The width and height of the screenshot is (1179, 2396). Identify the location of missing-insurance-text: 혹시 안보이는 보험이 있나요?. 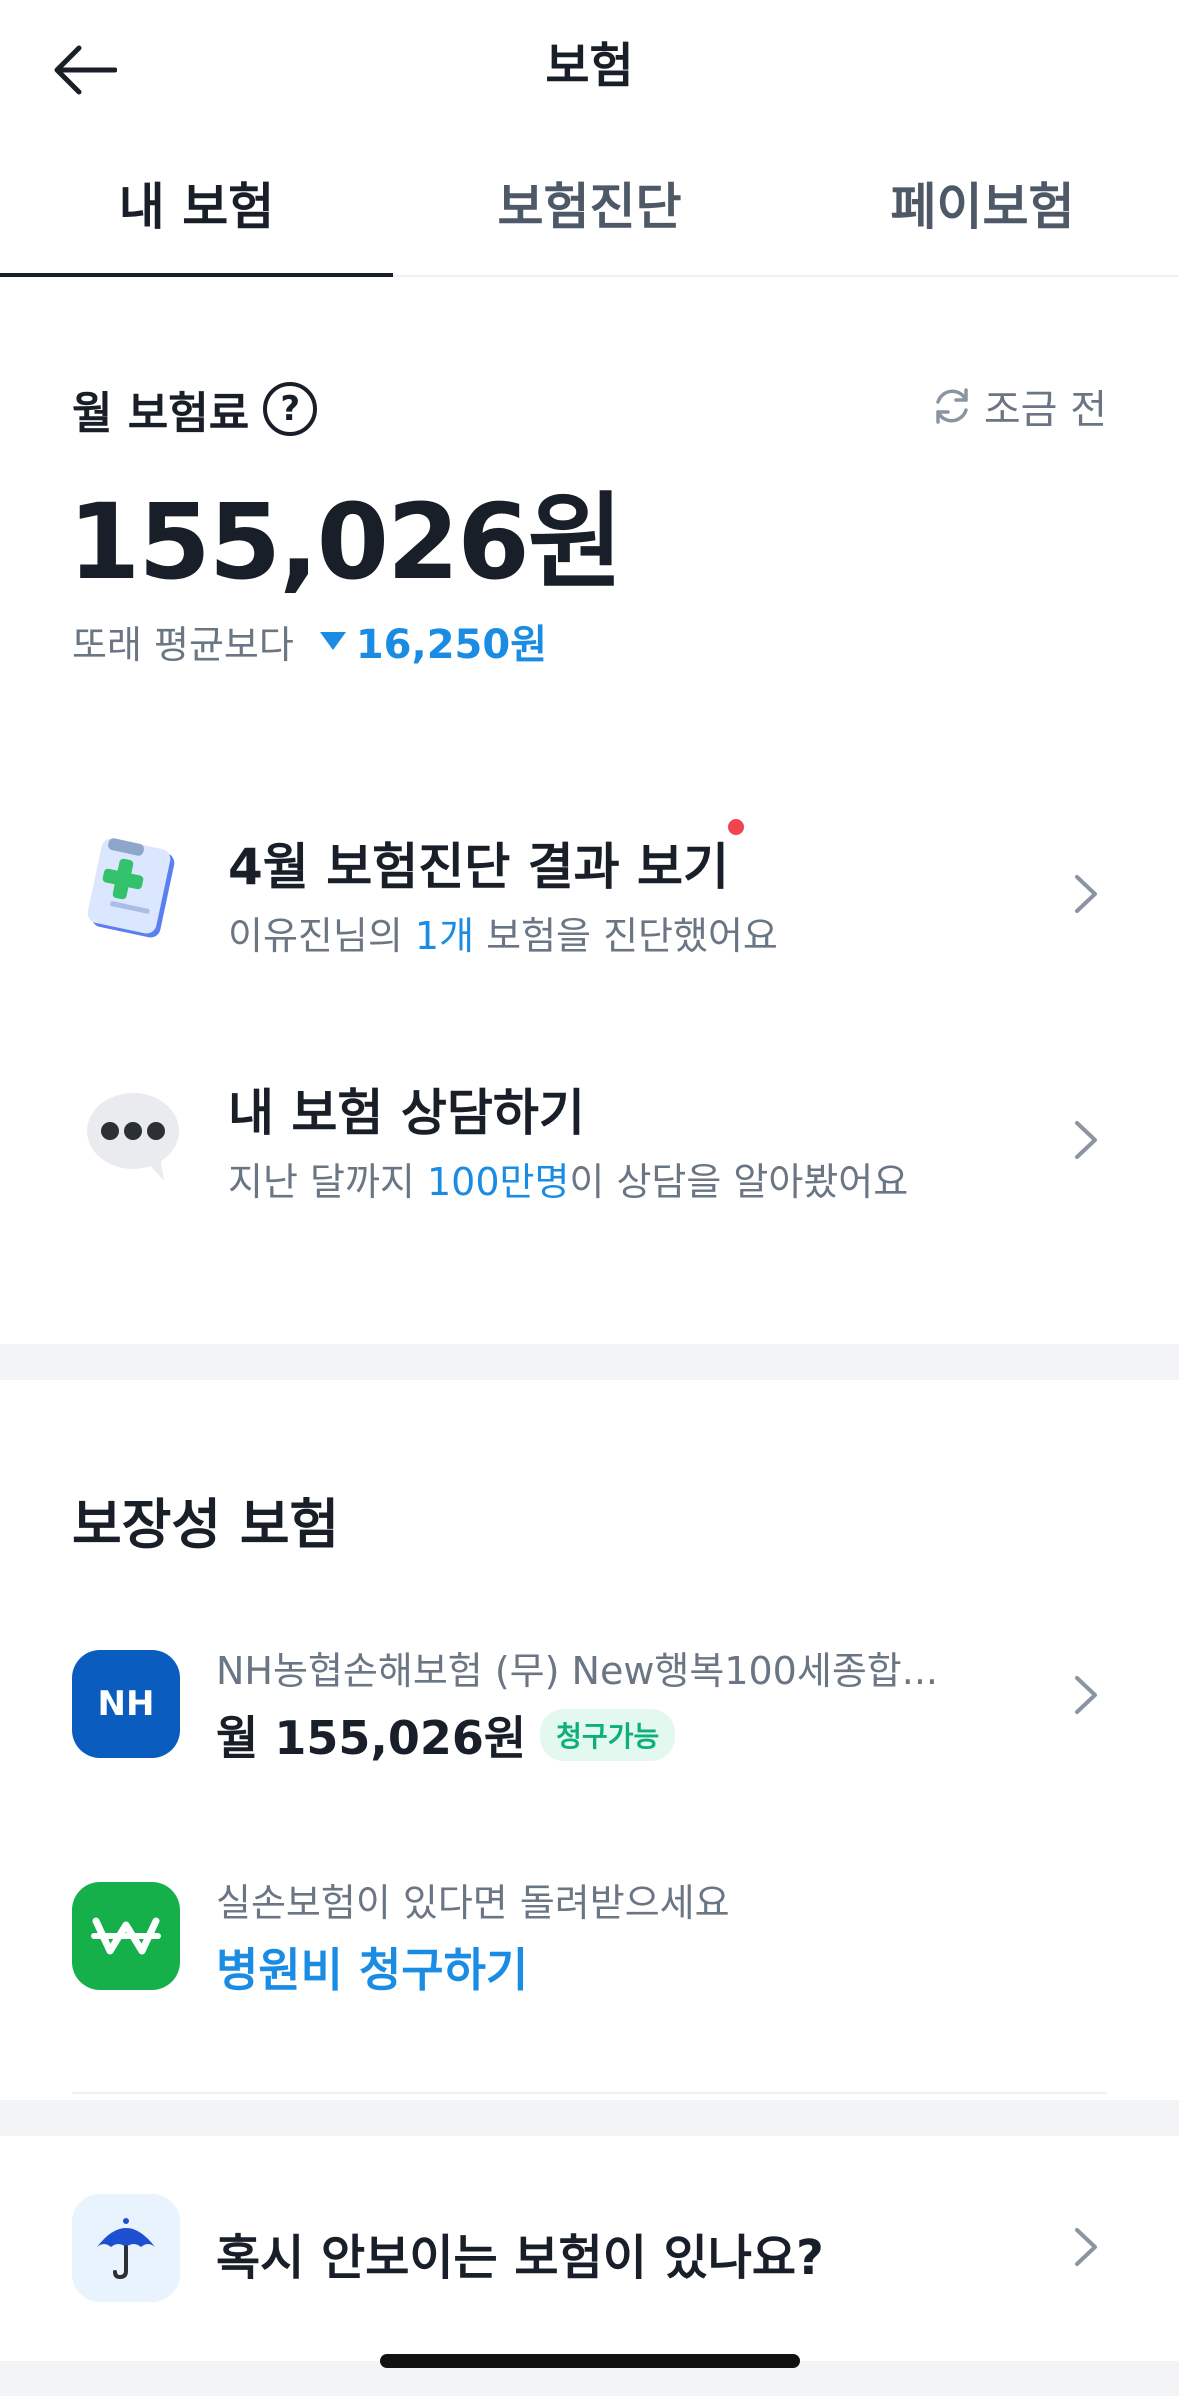
(520, 2258).